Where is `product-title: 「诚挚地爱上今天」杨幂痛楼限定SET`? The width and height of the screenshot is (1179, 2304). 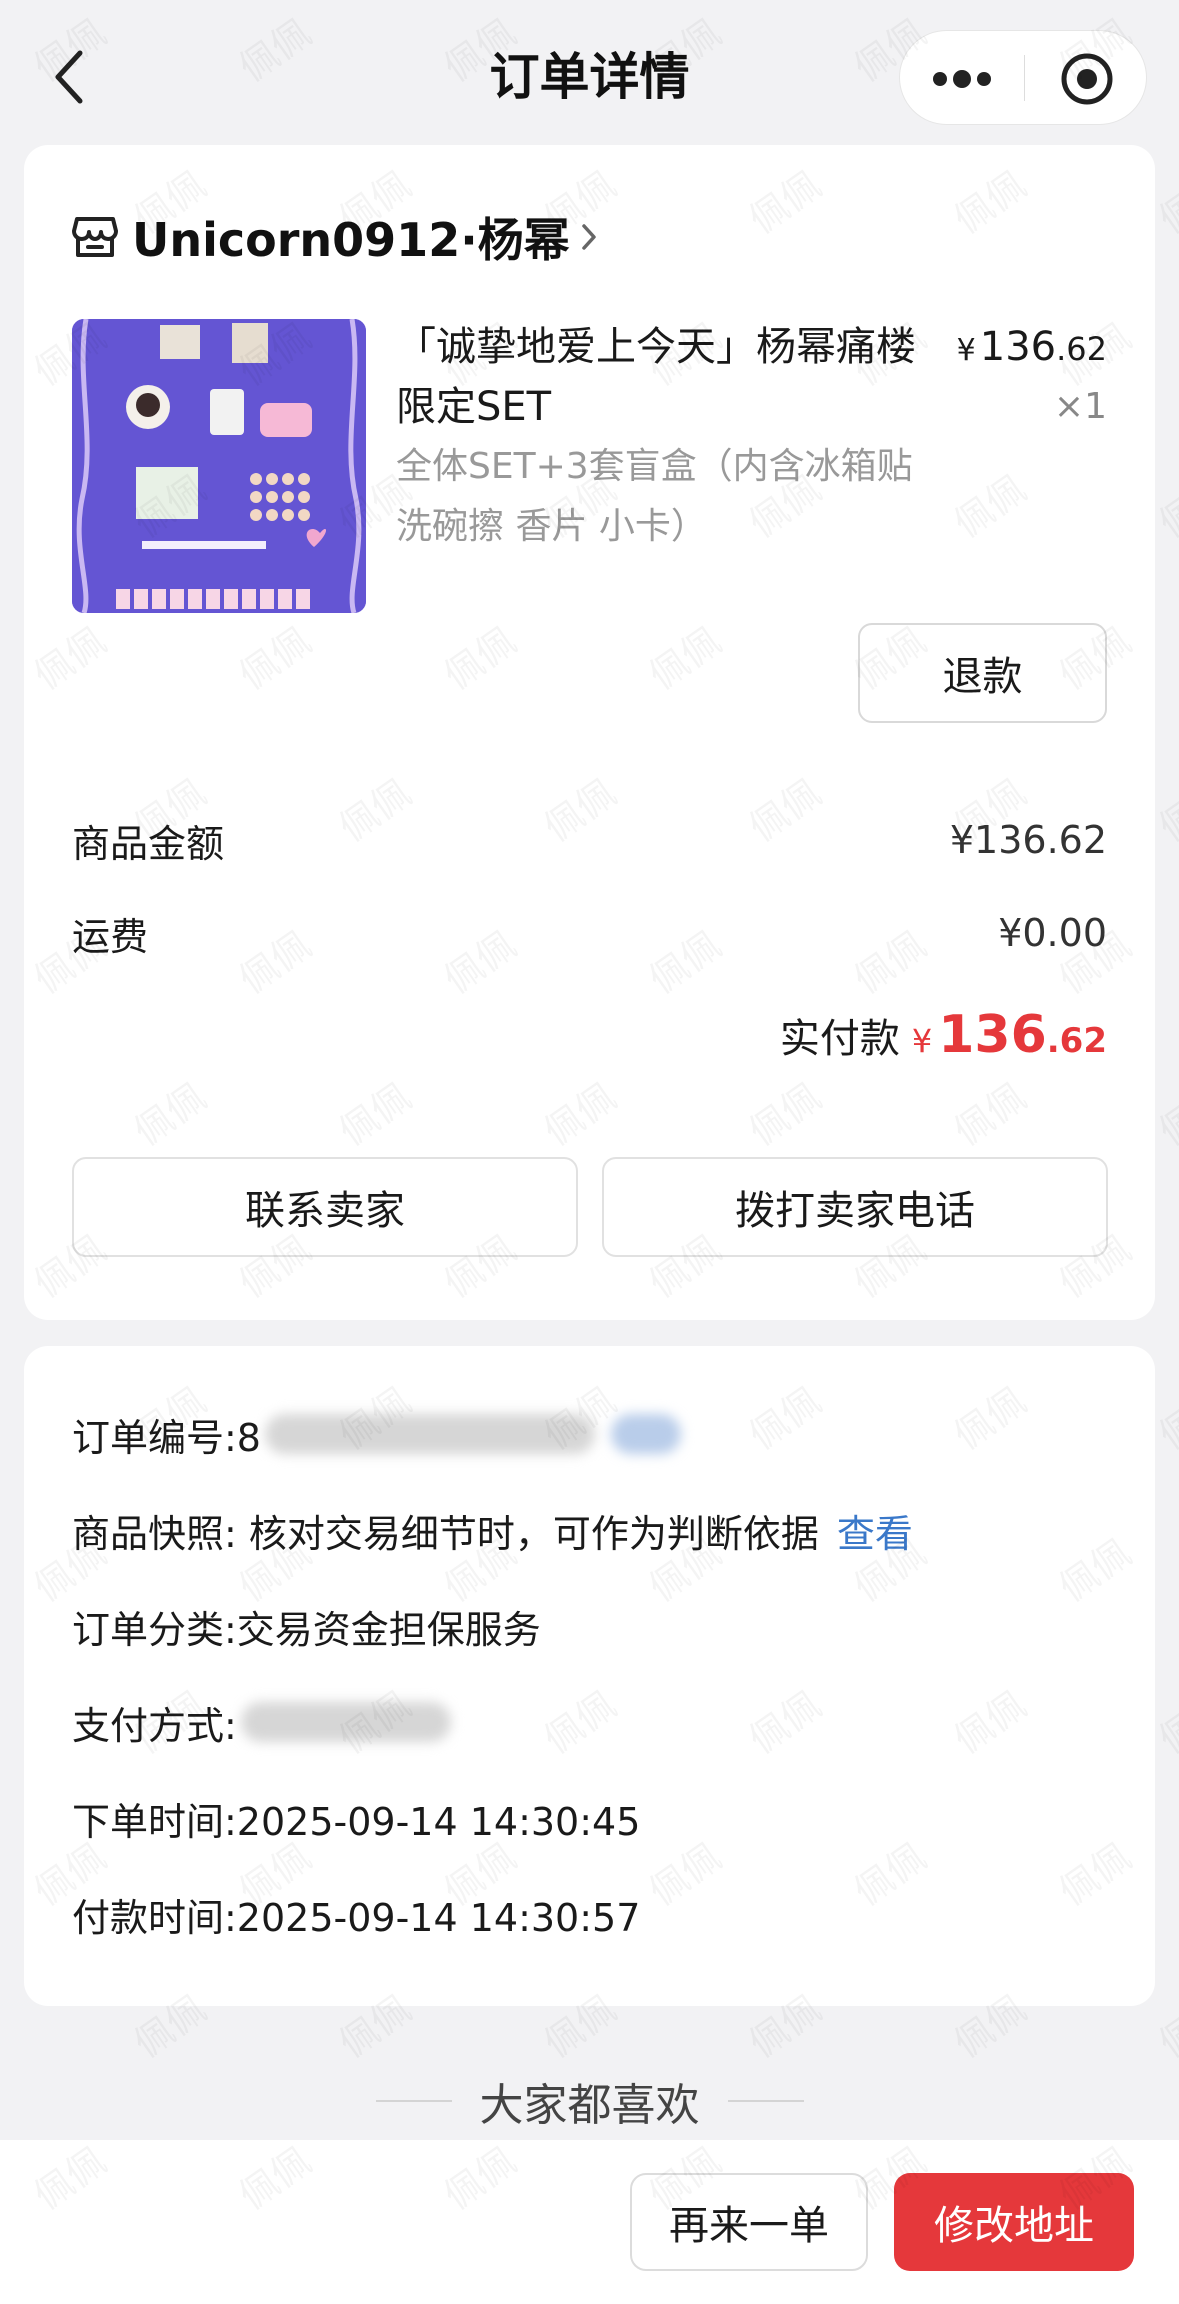 product-title: 「诚挚地爱上今天」杨幂痛楼限定SET is located at coordinates (666, 377).